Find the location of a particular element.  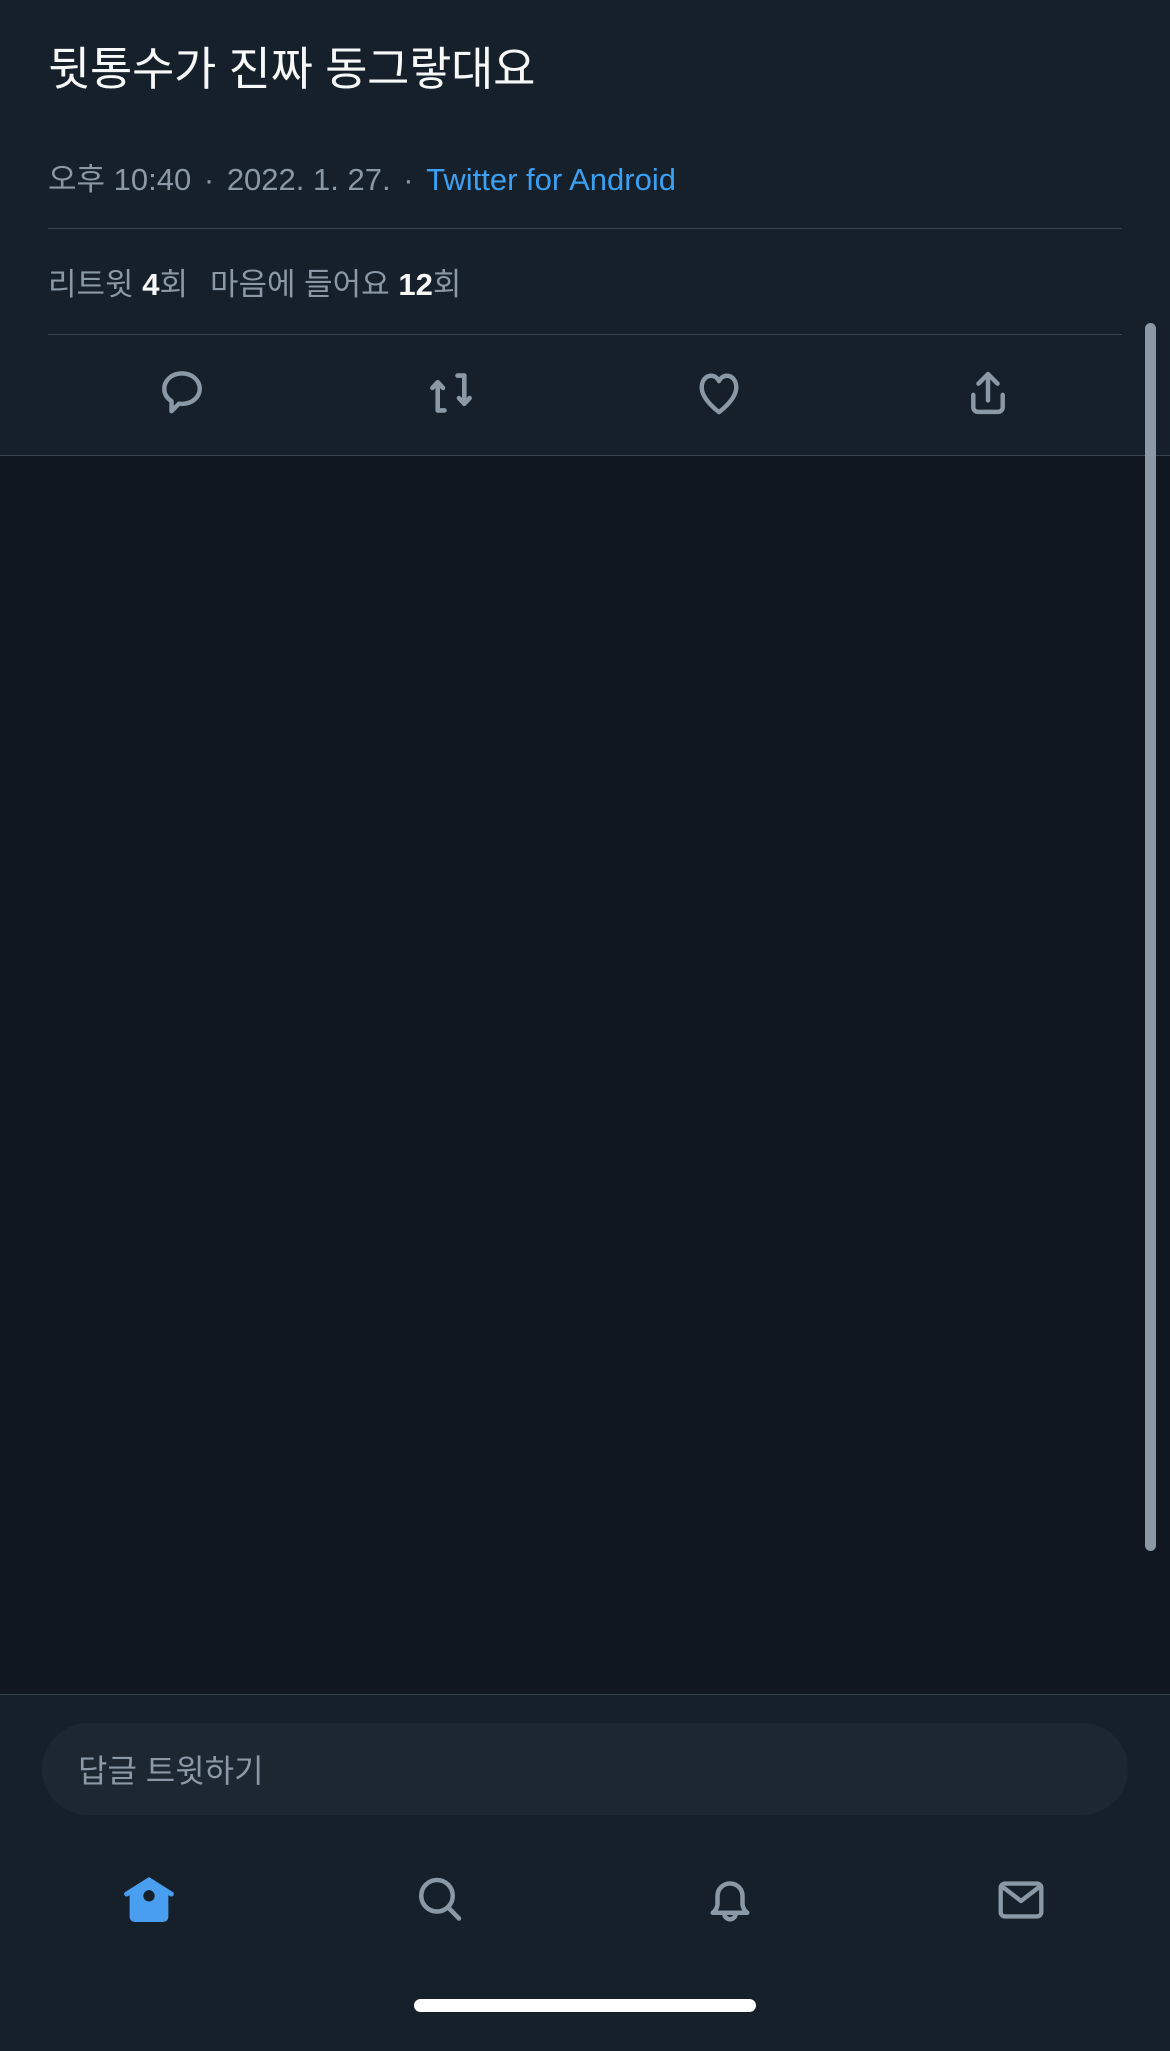

reply-input: 답글 트윗하기 is located at coordinates (585, 1769).